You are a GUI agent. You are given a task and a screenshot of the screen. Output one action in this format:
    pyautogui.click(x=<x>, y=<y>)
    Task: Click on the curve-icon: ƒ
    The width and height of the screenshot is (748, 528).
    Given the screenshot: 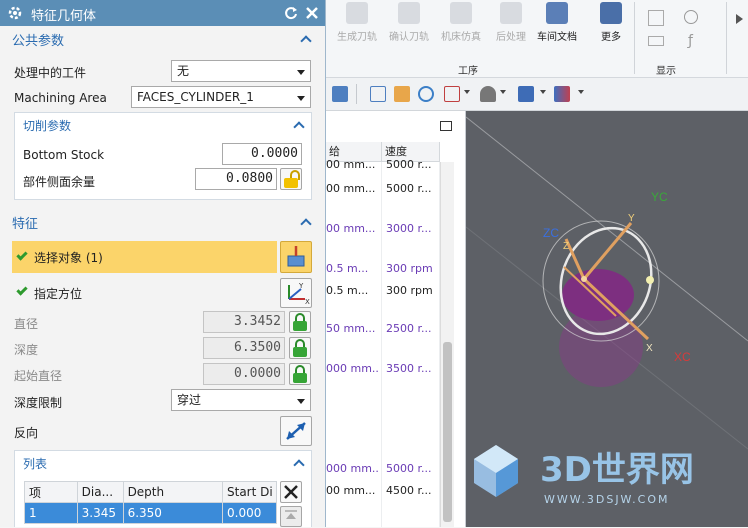 What is the action you would take?
    pyautogui.click(x=690, y=41)
    